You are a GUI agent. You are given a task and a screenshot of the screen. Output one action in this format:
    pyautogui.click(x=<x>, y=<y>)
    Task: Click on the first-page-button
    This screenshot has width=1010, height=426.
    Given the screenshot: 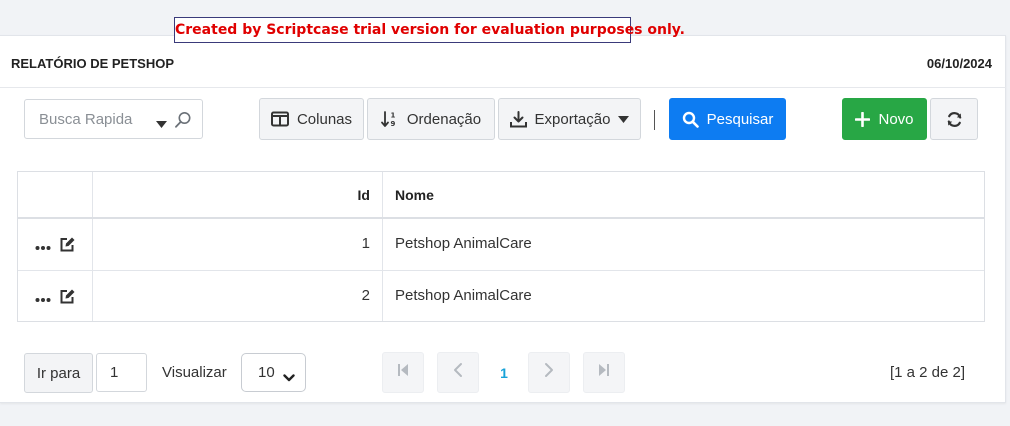 What is the action you would take?
    pyautogui.click(x=403, y=372)
    